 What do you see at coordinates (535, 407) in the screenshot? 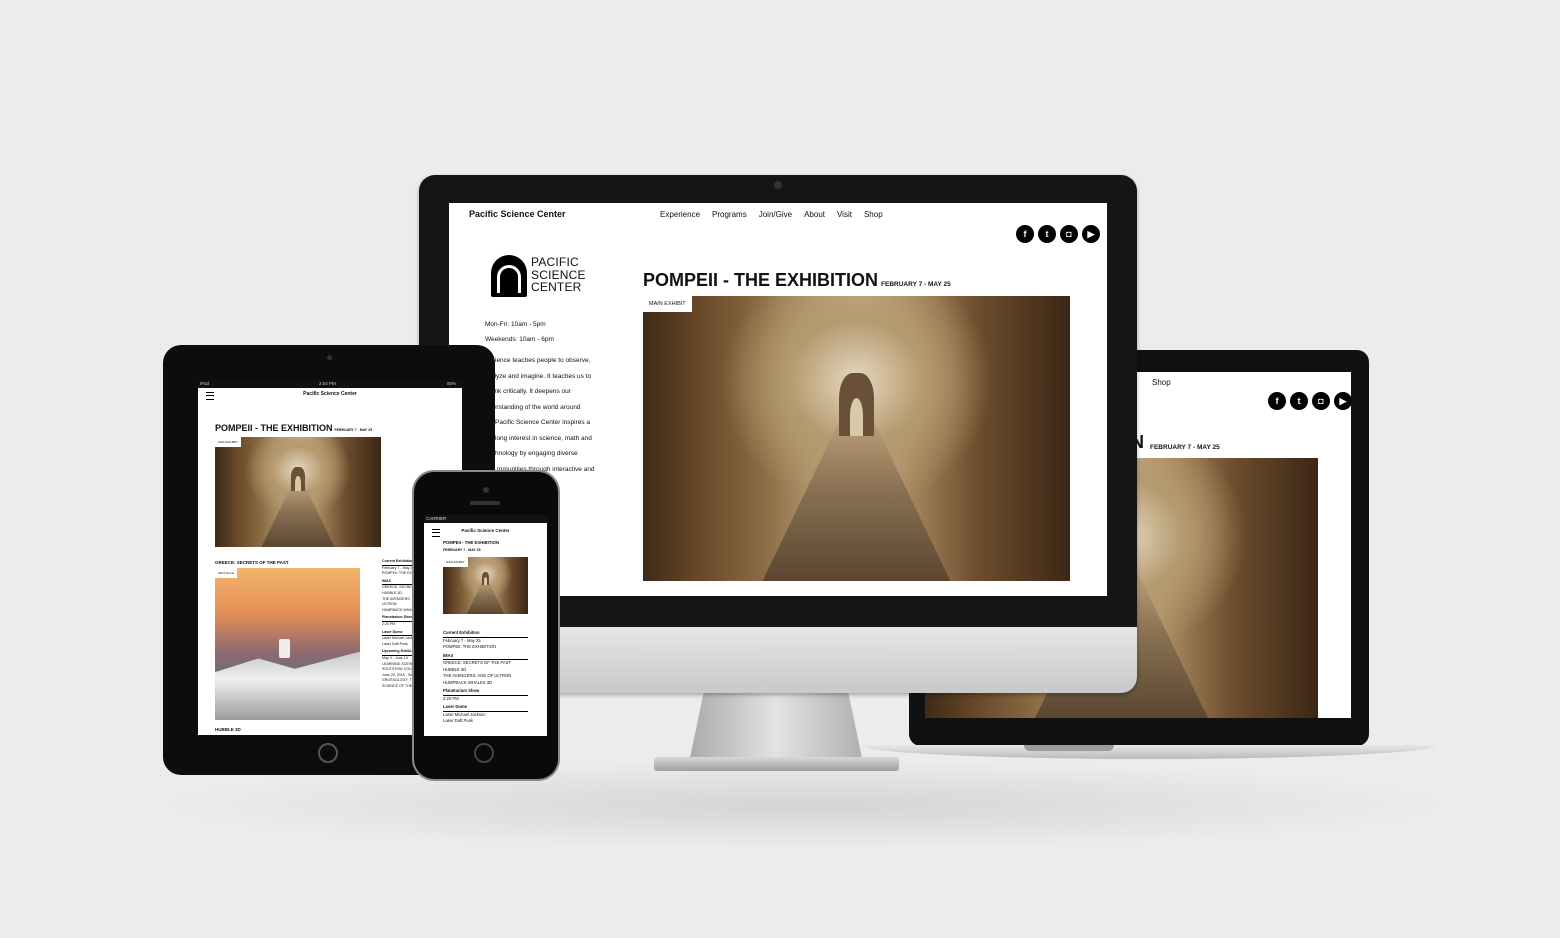
I see `about-line: derstanding of the world around` at bounding box center [535, 407].